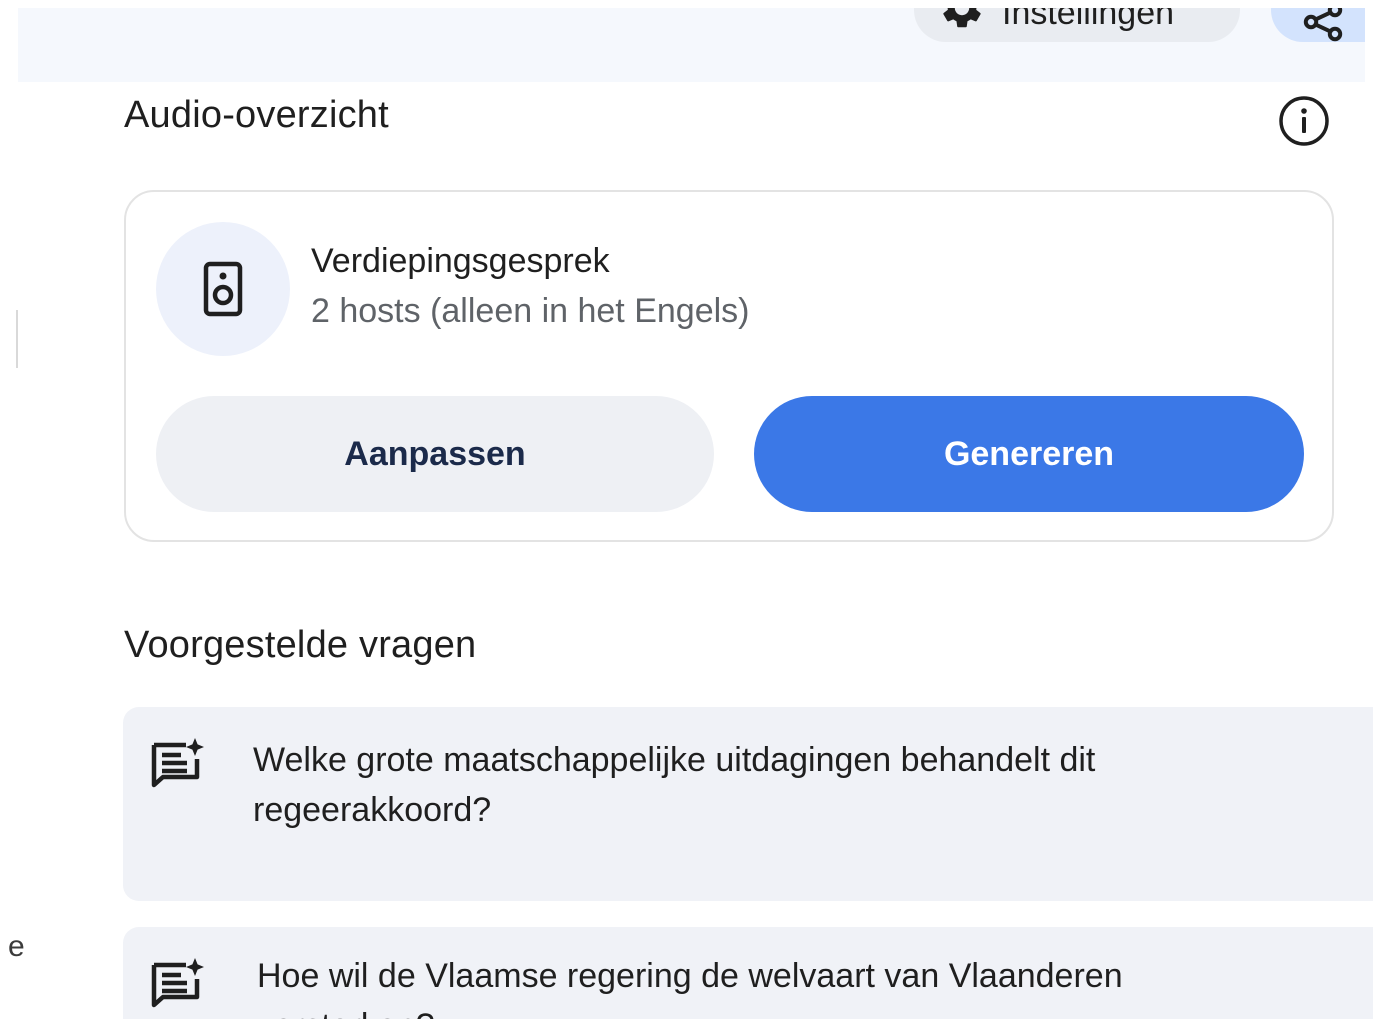 The width and height of the screenshot is (1373, 1019). I want to click on share-button, so click(1318, 25).